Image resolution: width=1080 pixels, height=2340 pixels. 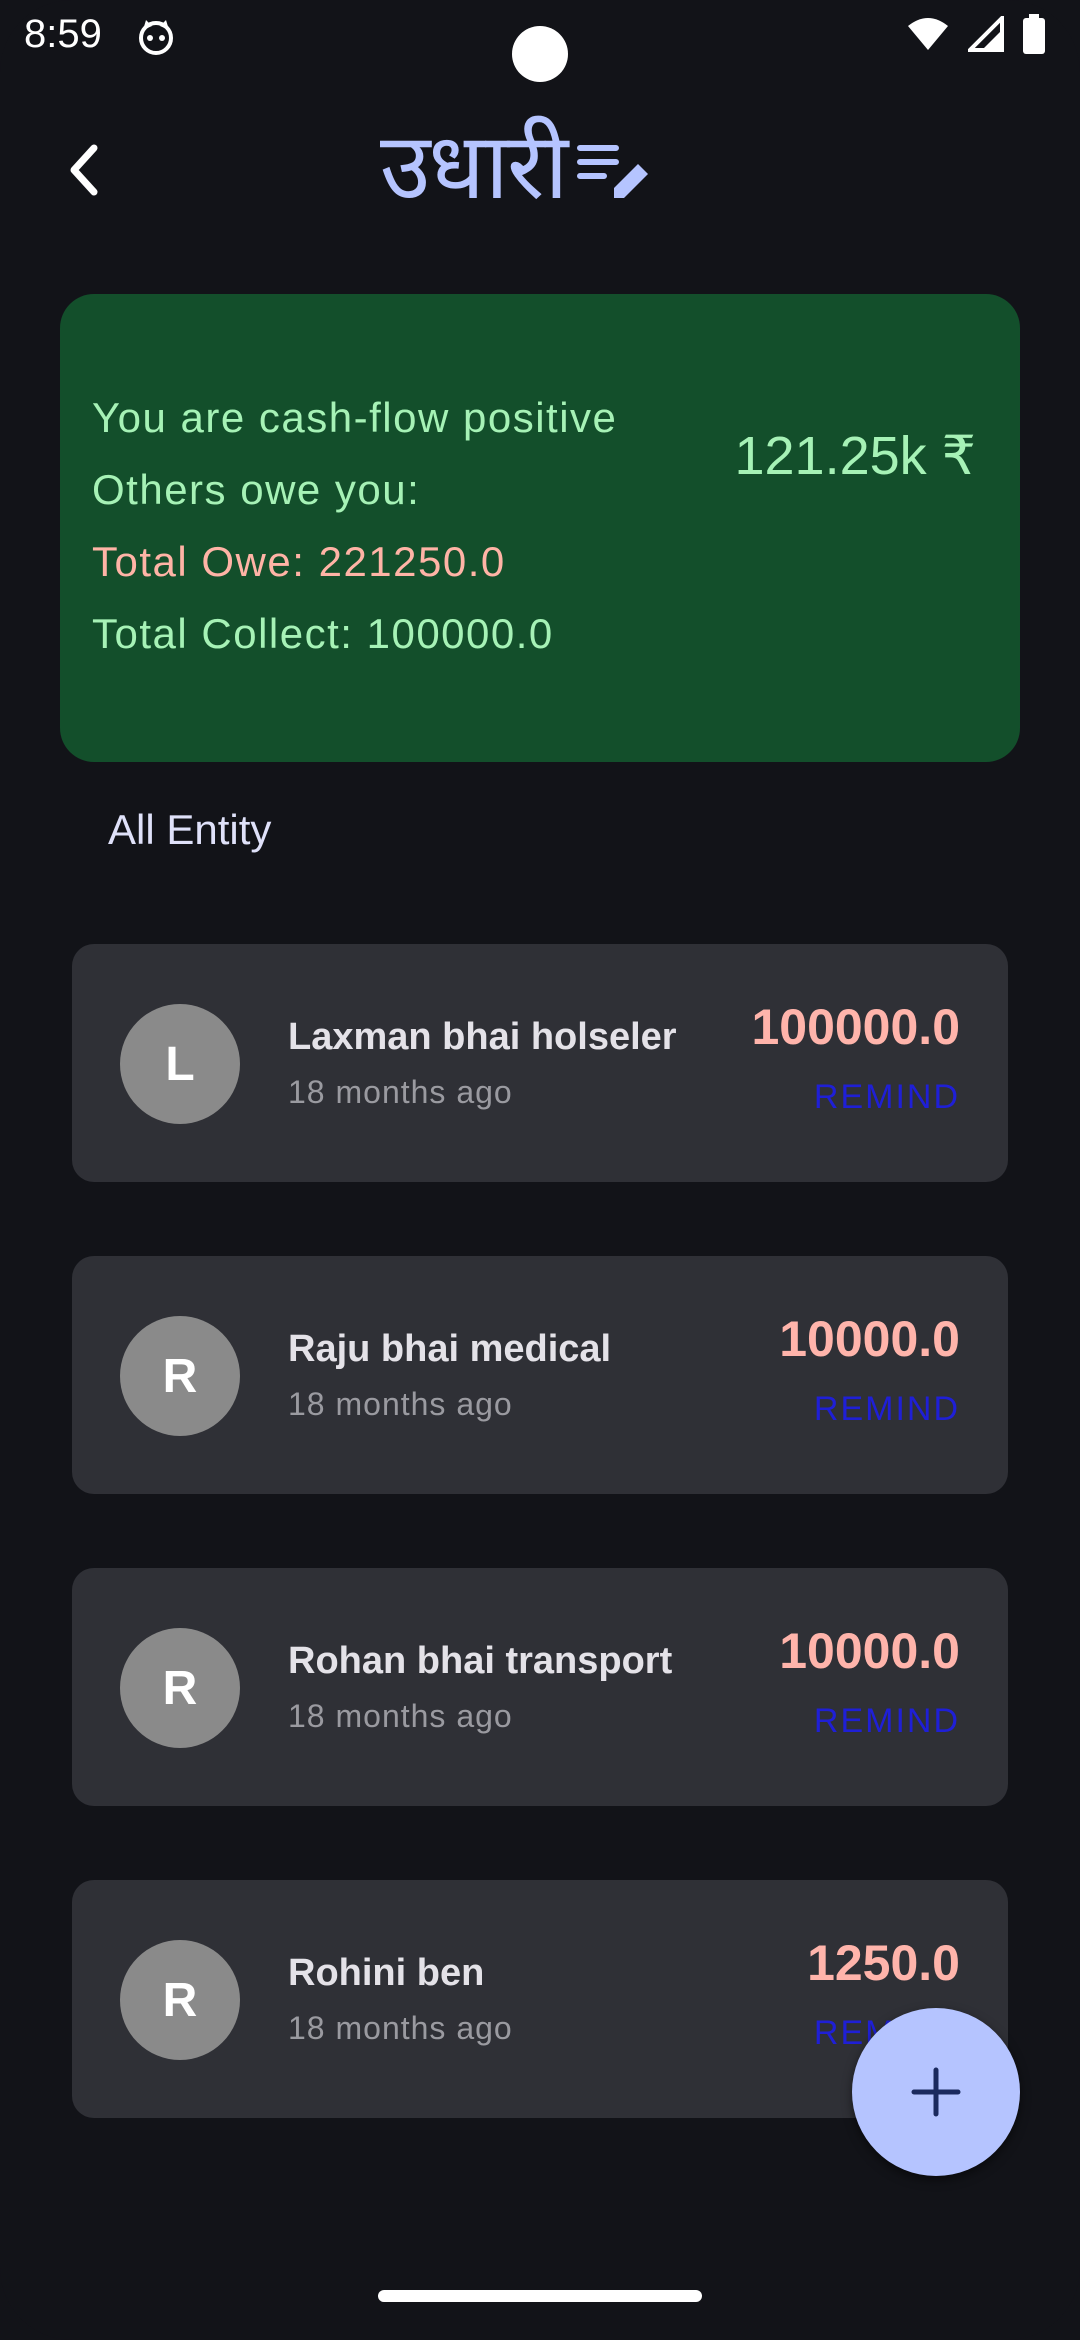 I want to click on avatar: L, so click(x=180, y=1064).